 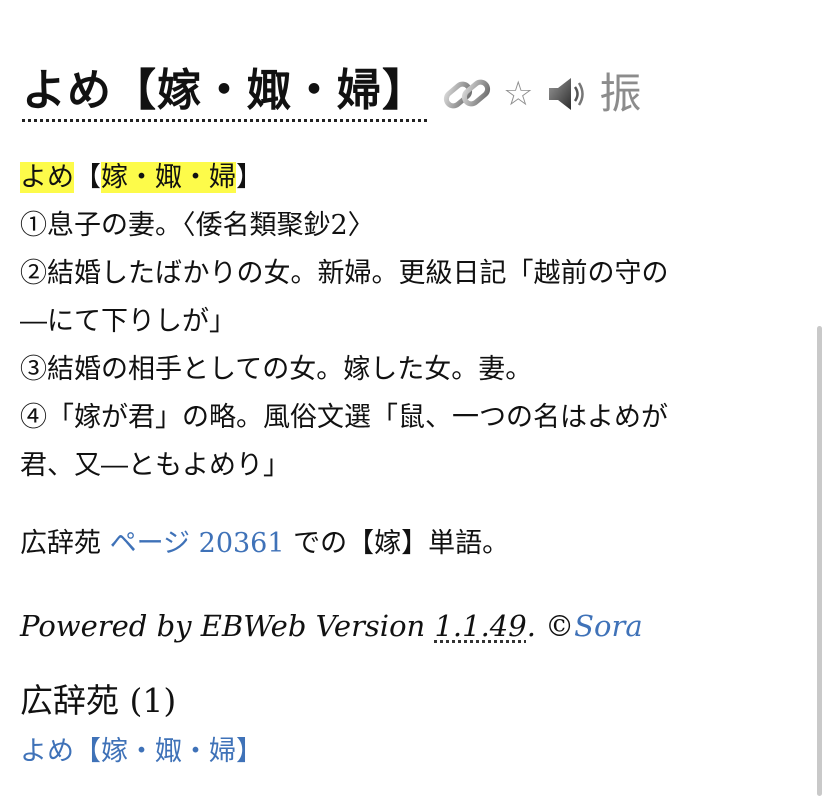 What do you see at coordinates (197, 543) in the screenshot?
I see `page-link: ページ 20361` at bounding box center [197, 543].